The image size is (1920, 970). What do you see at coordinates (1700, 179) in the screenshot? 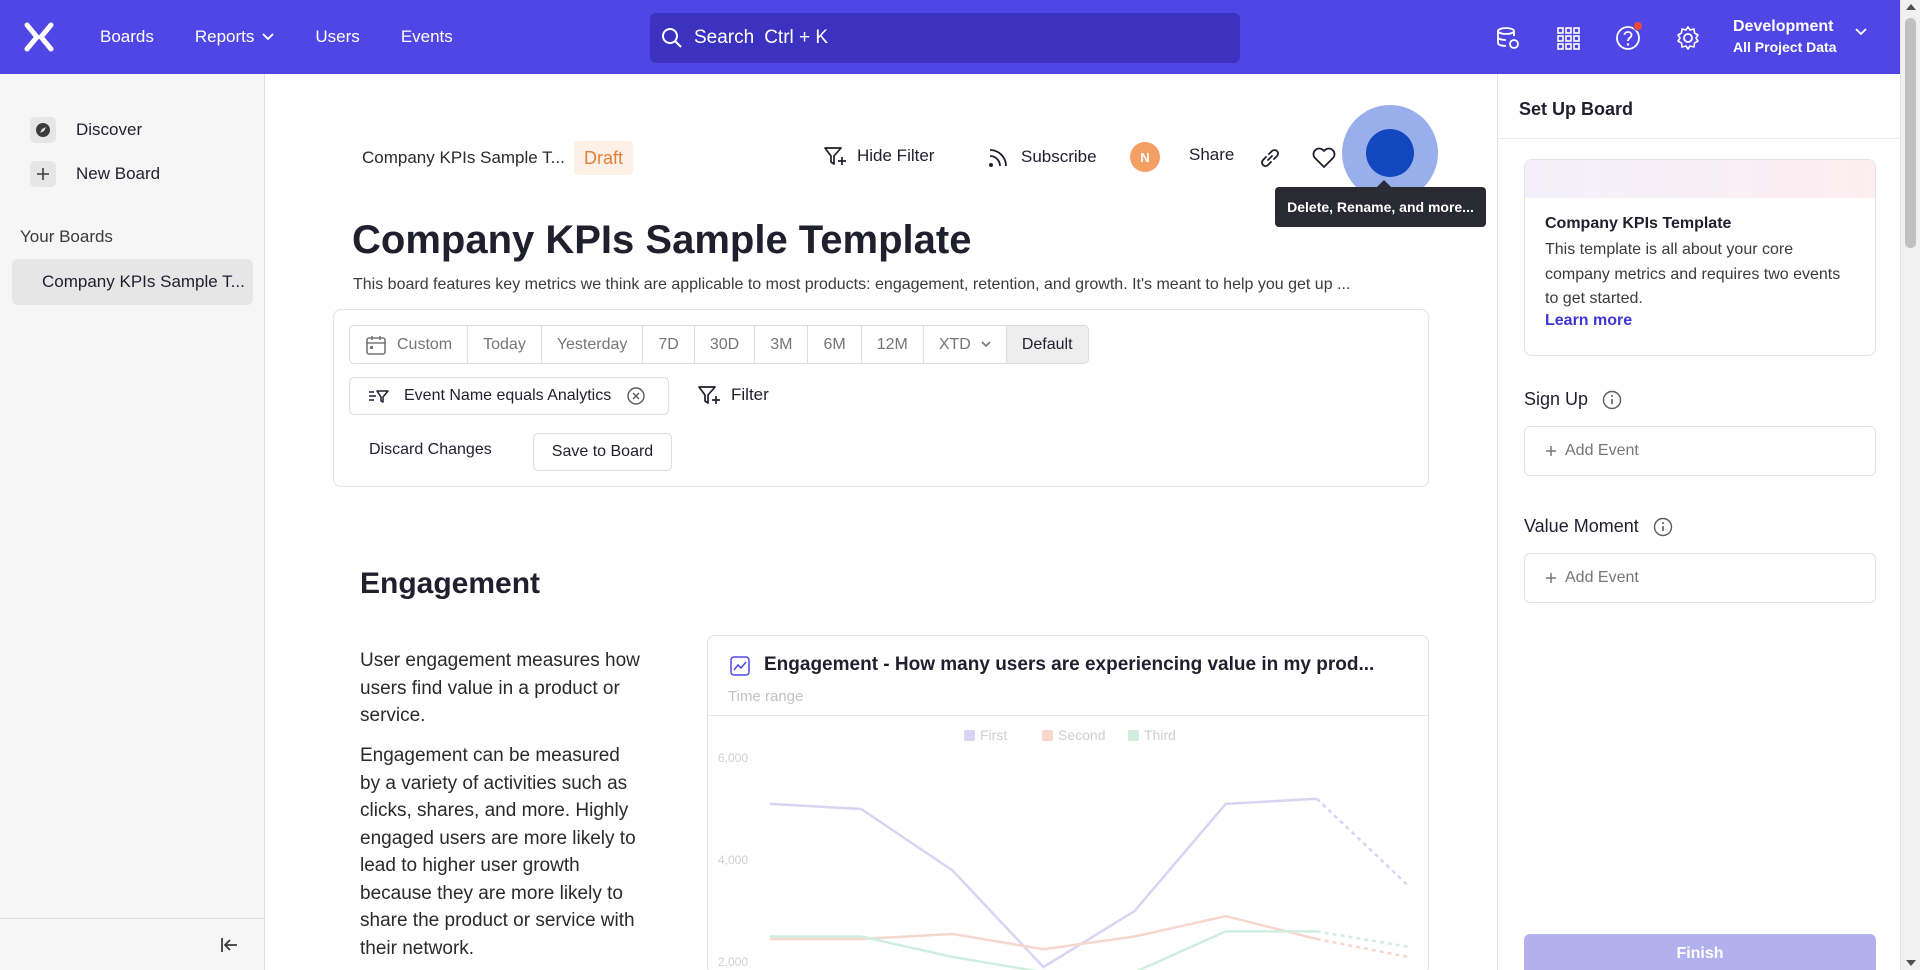
I see `template-card-banner` at bounding box center [1700, 179].